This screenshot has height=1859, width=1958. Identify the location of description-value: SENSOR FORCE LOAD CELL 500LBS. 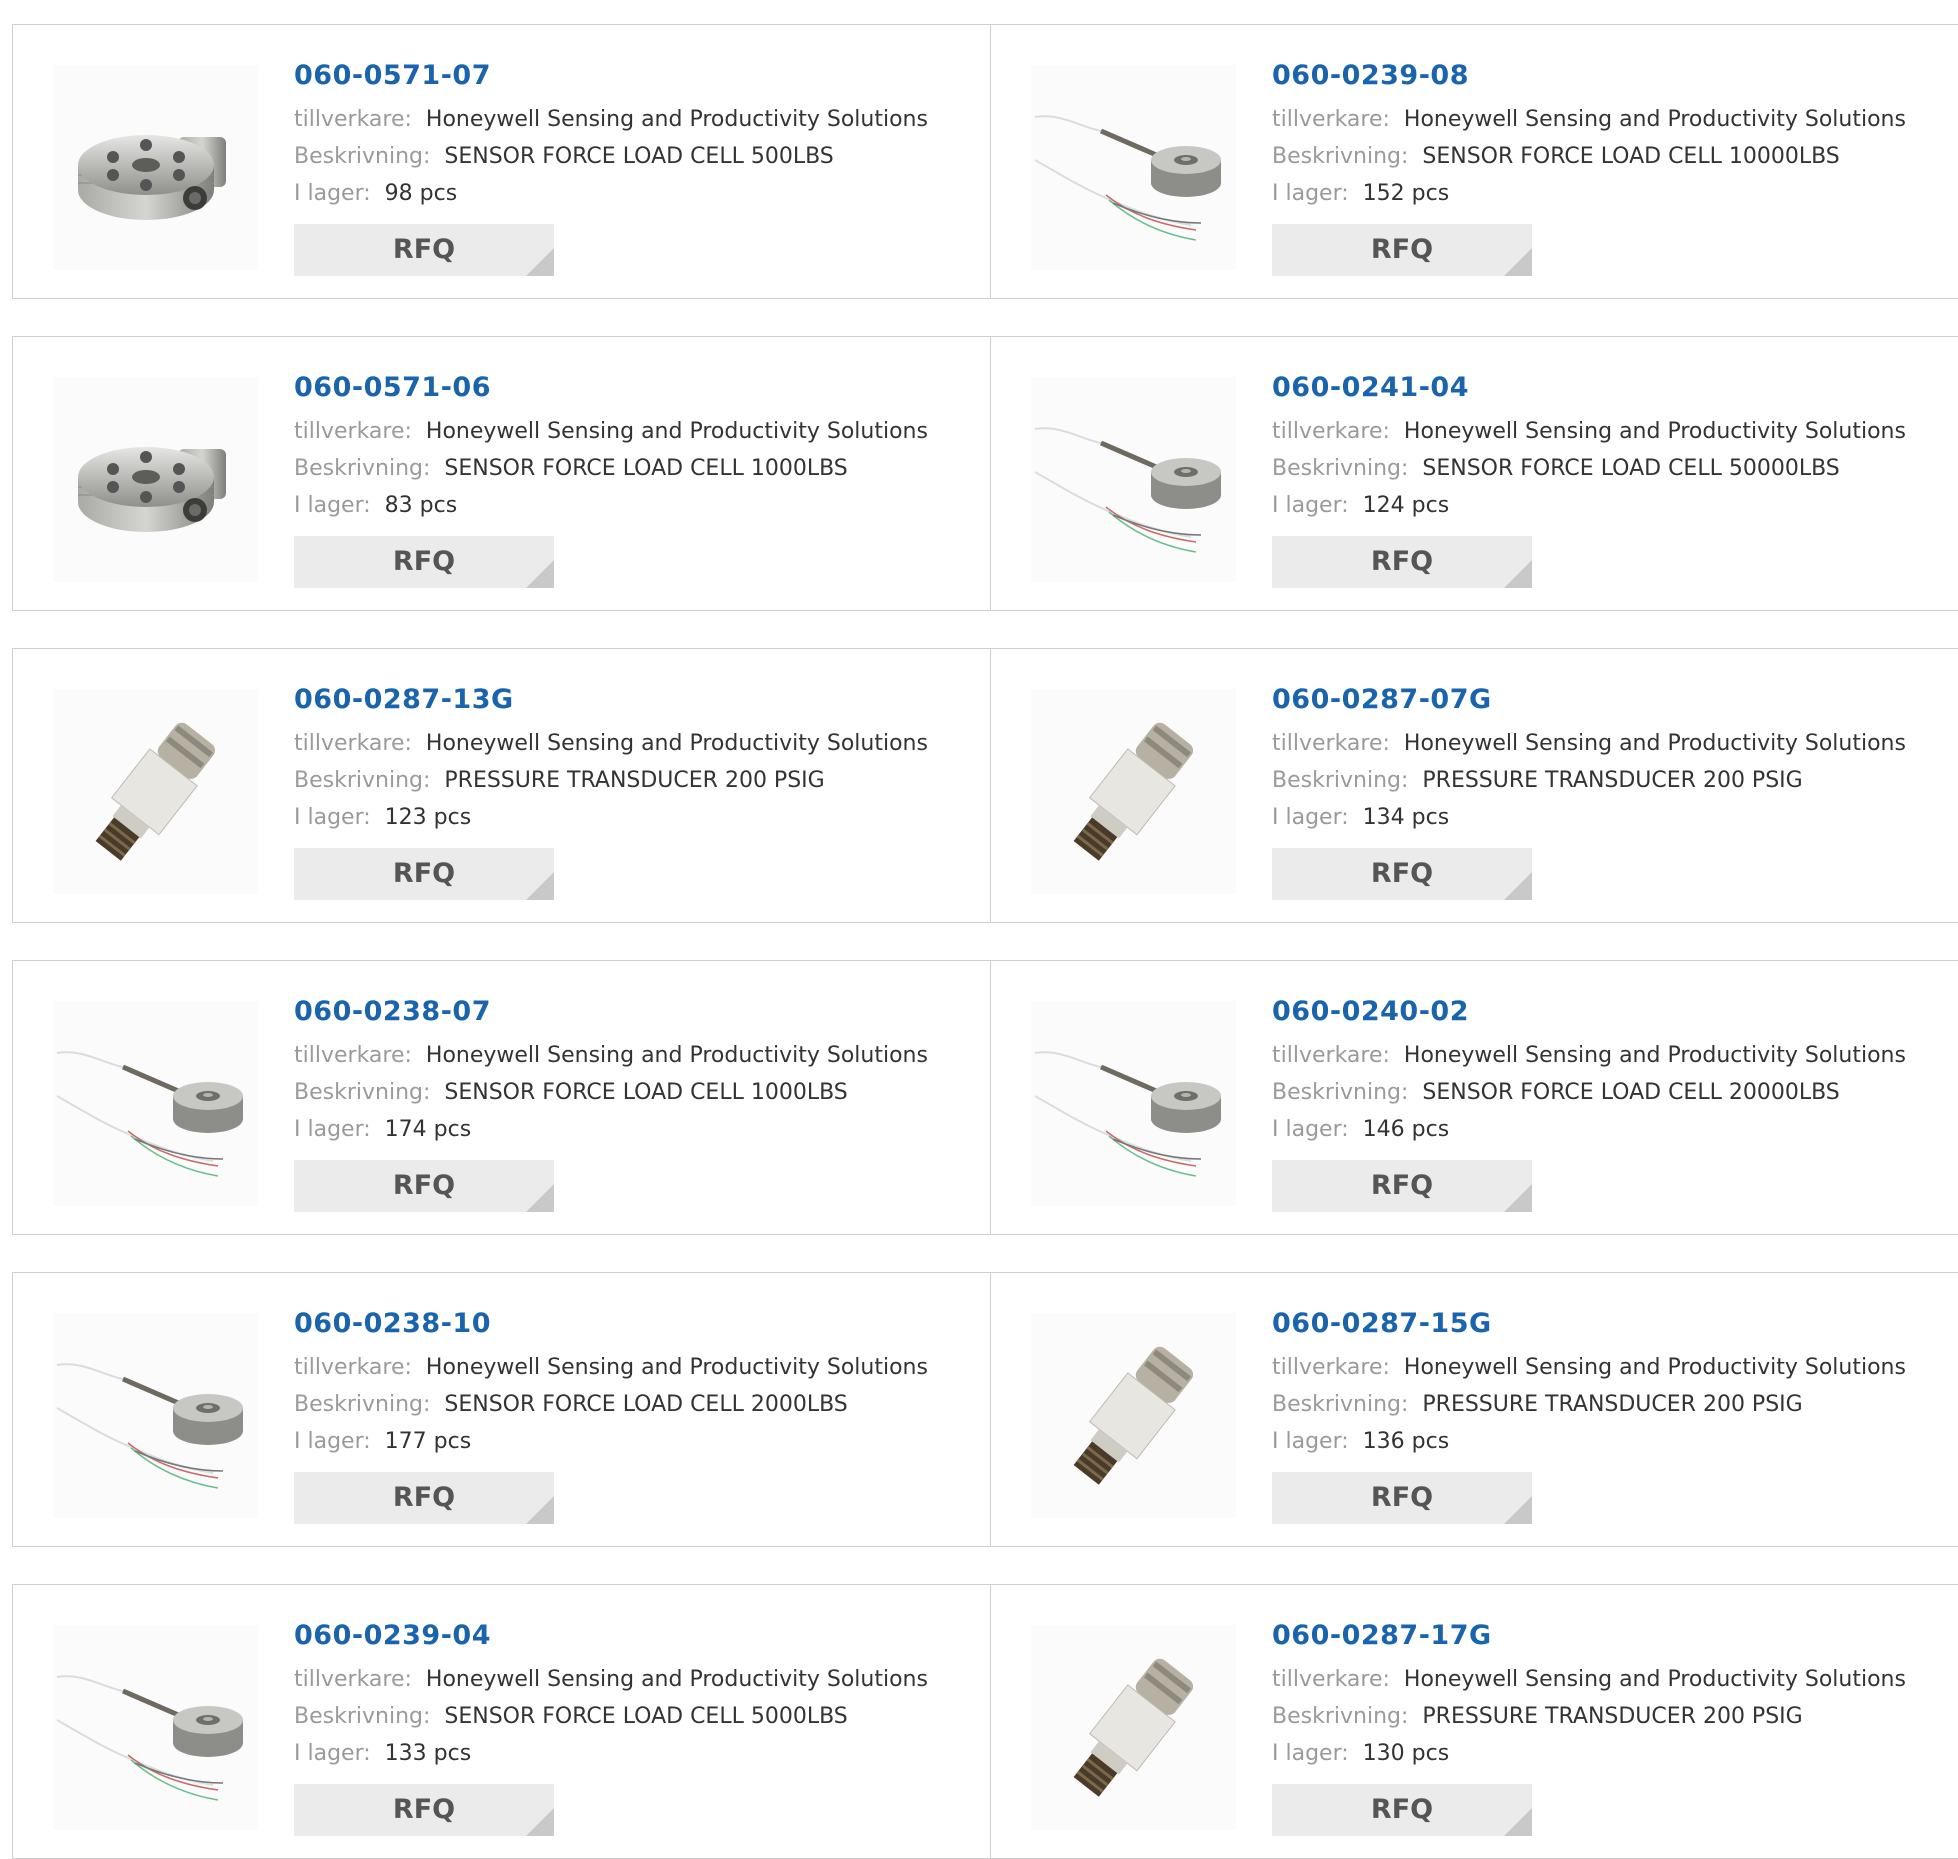
(639, 156).